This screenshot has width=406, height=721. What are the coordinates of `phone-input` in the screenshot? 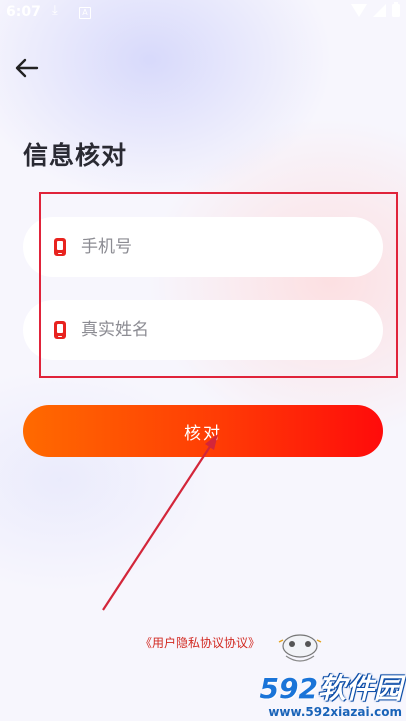 It's located at (211, 247).